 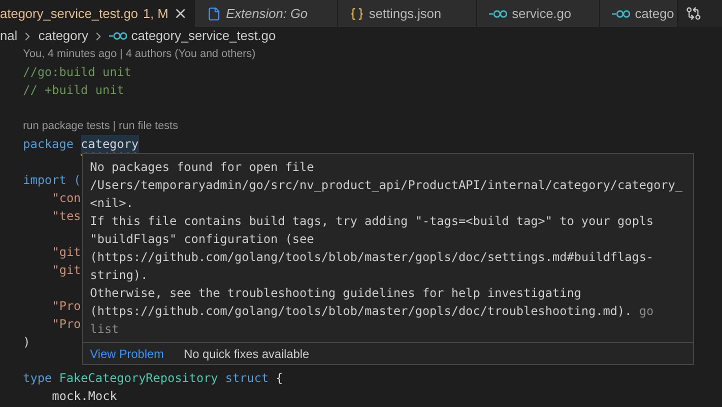 I want to click on message-line: If this file contains build tags, try adding "-tags=<build tag>" to your gopls, so click(x=372, y=221).